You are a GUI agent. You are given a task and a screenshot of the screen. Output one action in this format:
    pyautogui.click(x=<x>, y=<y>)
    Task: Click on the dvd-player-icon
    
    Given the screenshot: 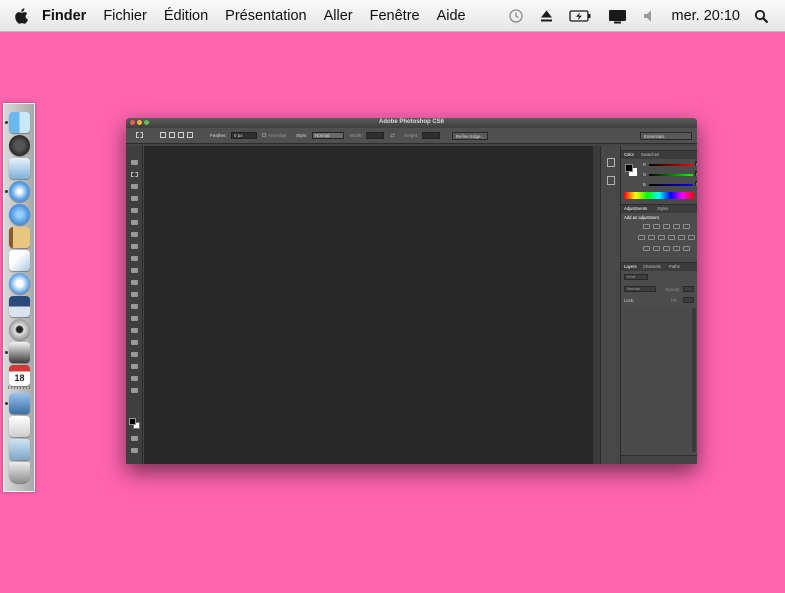 What is the action you would take?
    pyautogui.click(x=19, y=329)
    